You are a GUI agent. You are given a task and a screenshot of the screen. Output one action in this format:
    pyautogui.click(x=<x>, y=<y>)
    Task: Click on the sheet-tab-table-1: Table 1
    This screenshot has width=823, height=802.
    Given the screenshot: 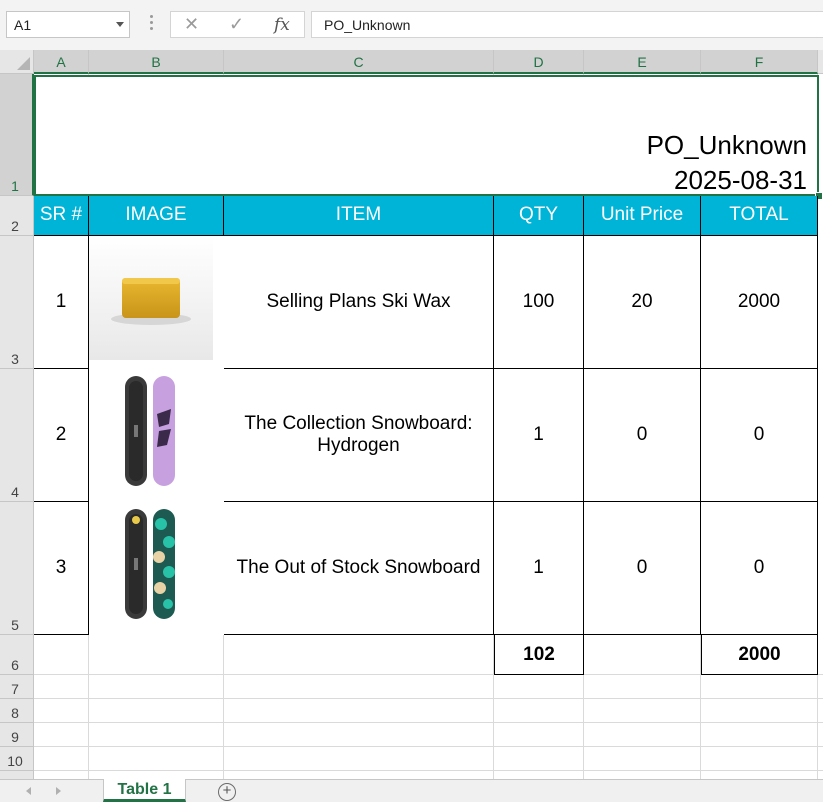 What is the action you would take?
    pyautogui.click(x=144, y=790)
    